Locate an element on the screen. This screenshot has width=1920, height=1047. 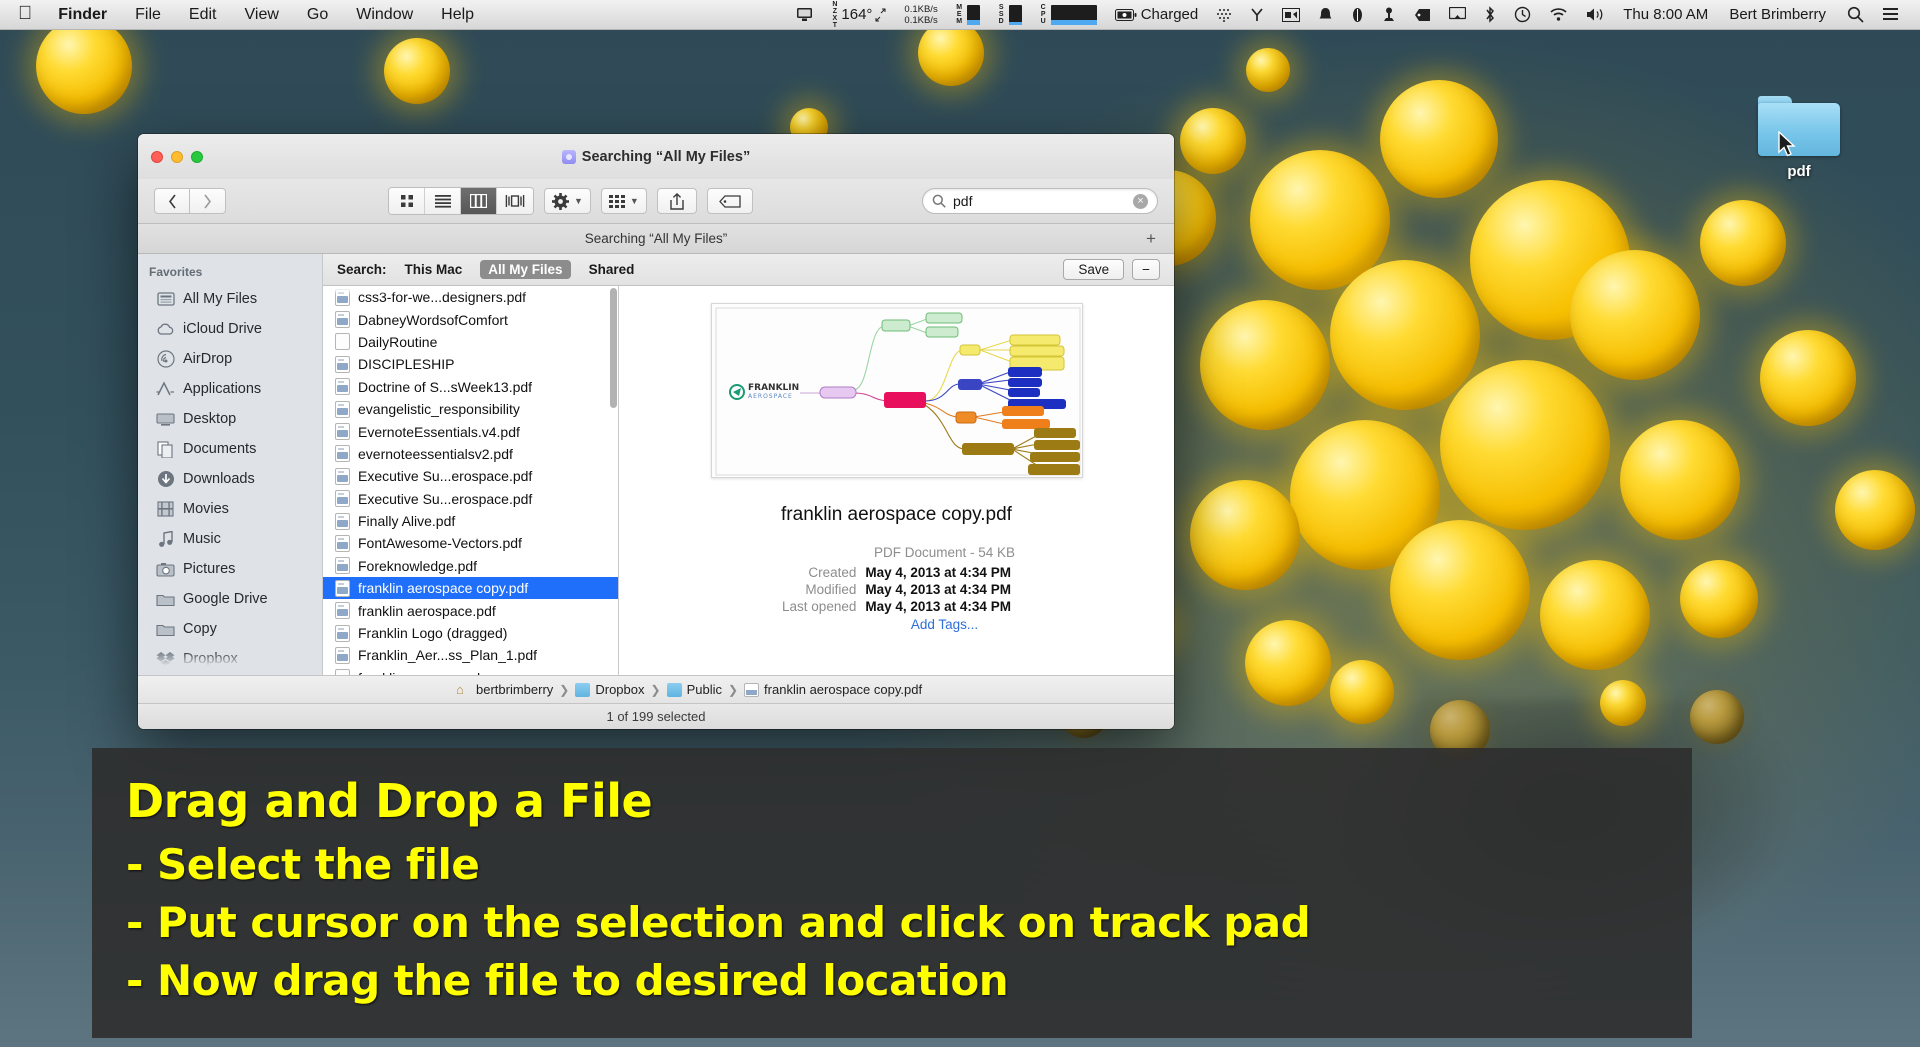
bluetooth-icon is located at coordinates (1490, 14).